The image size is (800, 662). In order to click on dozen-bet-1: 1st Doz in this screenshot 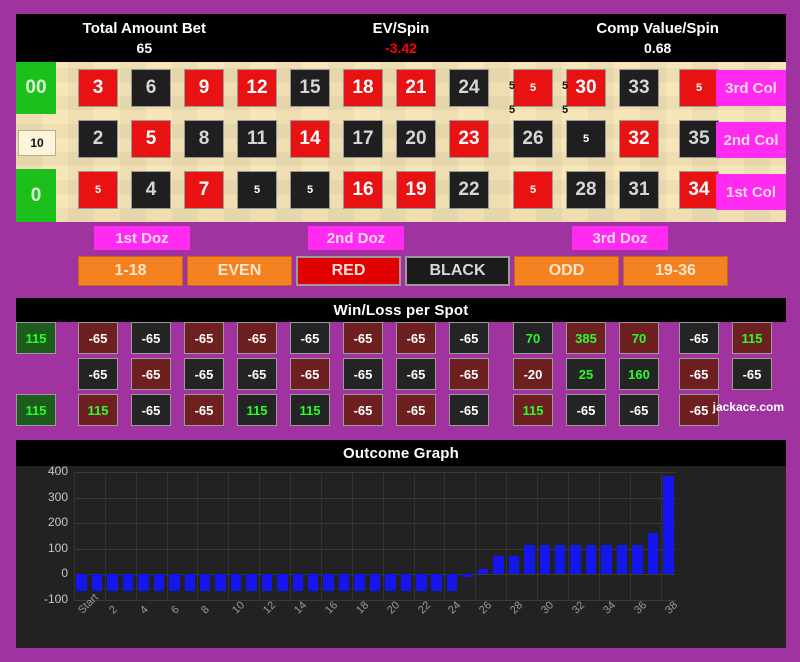, I will do `click(142, 238)`.